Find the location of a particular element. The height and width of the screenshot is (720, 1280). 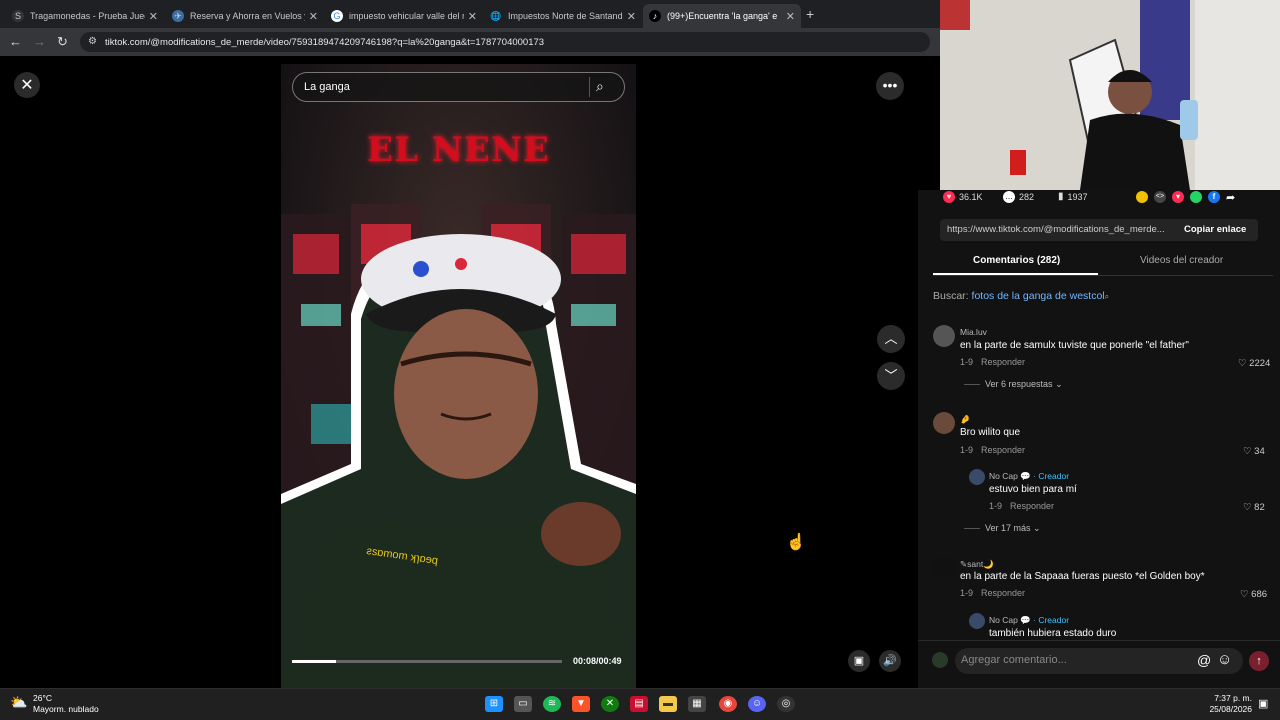

store-icon: ▦ is located at coordinates (697, 704).